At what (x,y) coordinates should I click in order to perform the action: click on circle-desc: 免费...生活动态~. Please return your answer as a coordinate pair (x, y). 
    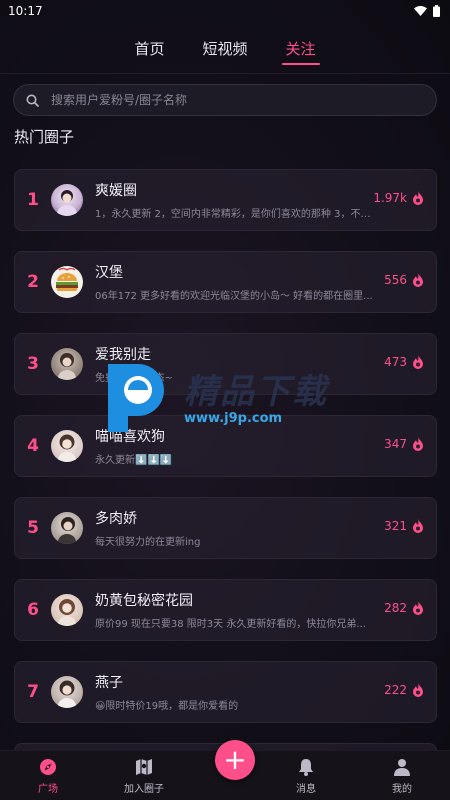
    Looking at the image, I should click on (134, 378).